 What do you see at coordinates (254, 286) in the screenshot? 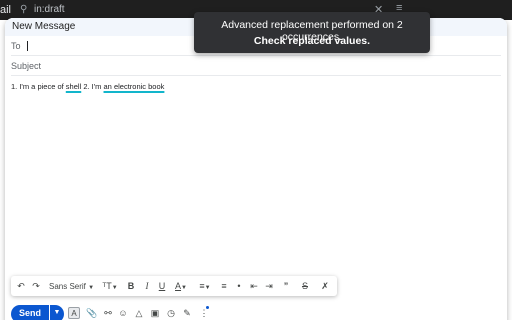
I see `indent-less-icon: ⇤` at bounding box center [254, 286].